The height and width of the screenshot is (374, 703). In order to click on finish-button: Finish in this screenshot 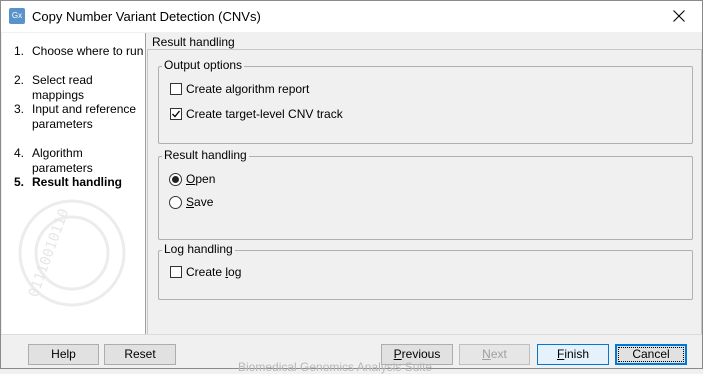, I will do `click(573, 354)`.